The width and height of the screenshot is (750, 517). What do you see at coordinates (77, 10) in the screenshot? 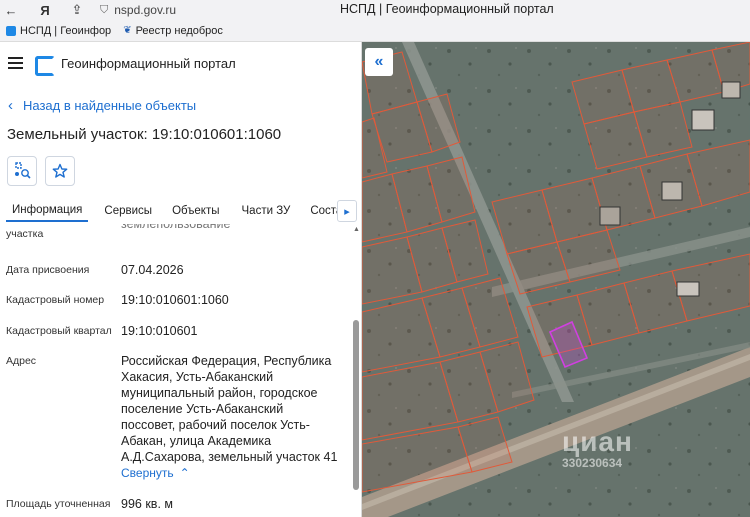
I see `share-icon: ⇪` at bounding box center [77, 10].